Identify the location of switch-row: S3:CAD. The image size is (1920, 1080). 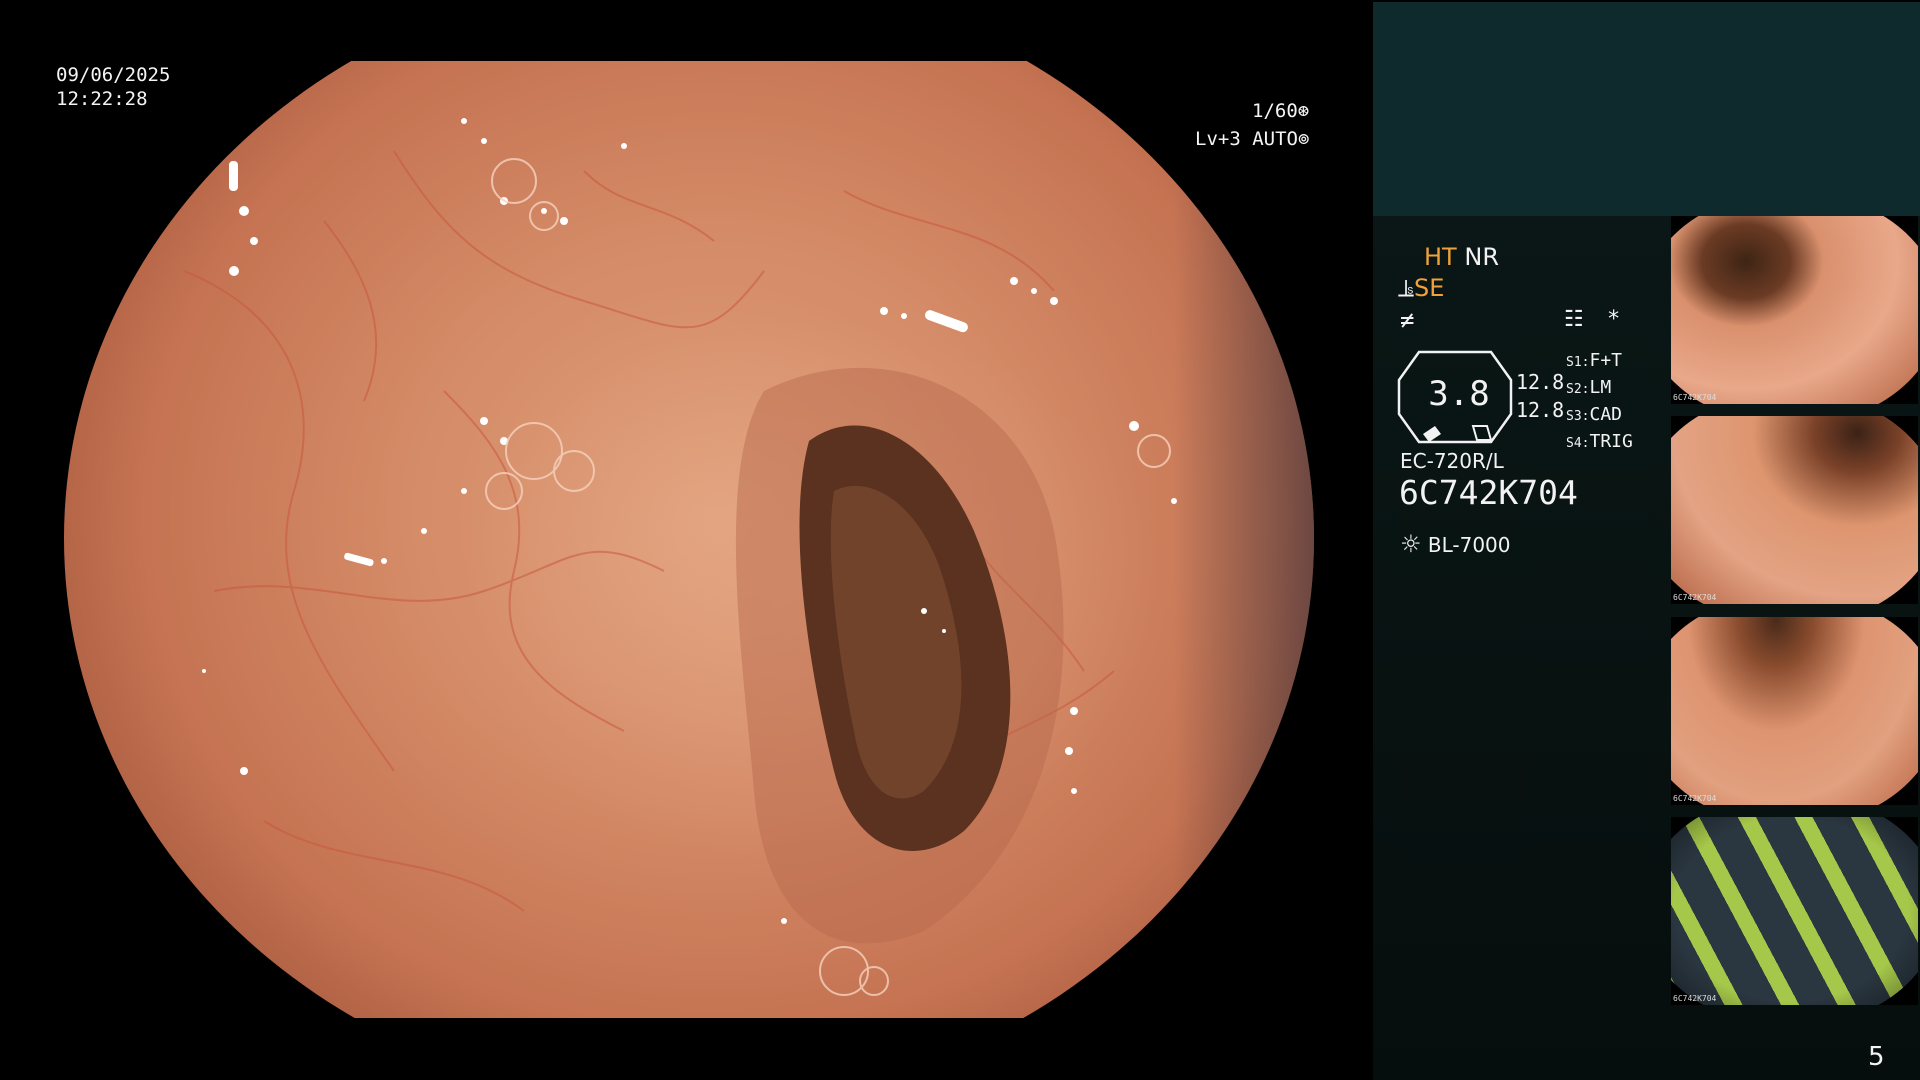
(1594, 414).